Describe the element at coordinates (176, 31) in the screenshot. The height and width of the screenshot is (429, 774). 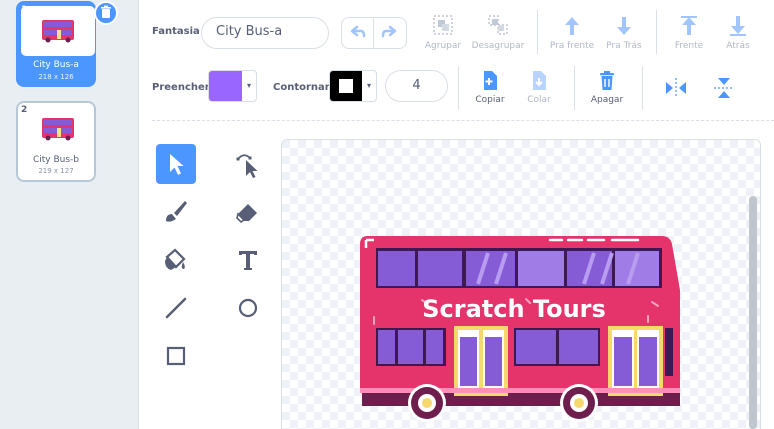
I see `costume-name-label: Fantasia` at that location.